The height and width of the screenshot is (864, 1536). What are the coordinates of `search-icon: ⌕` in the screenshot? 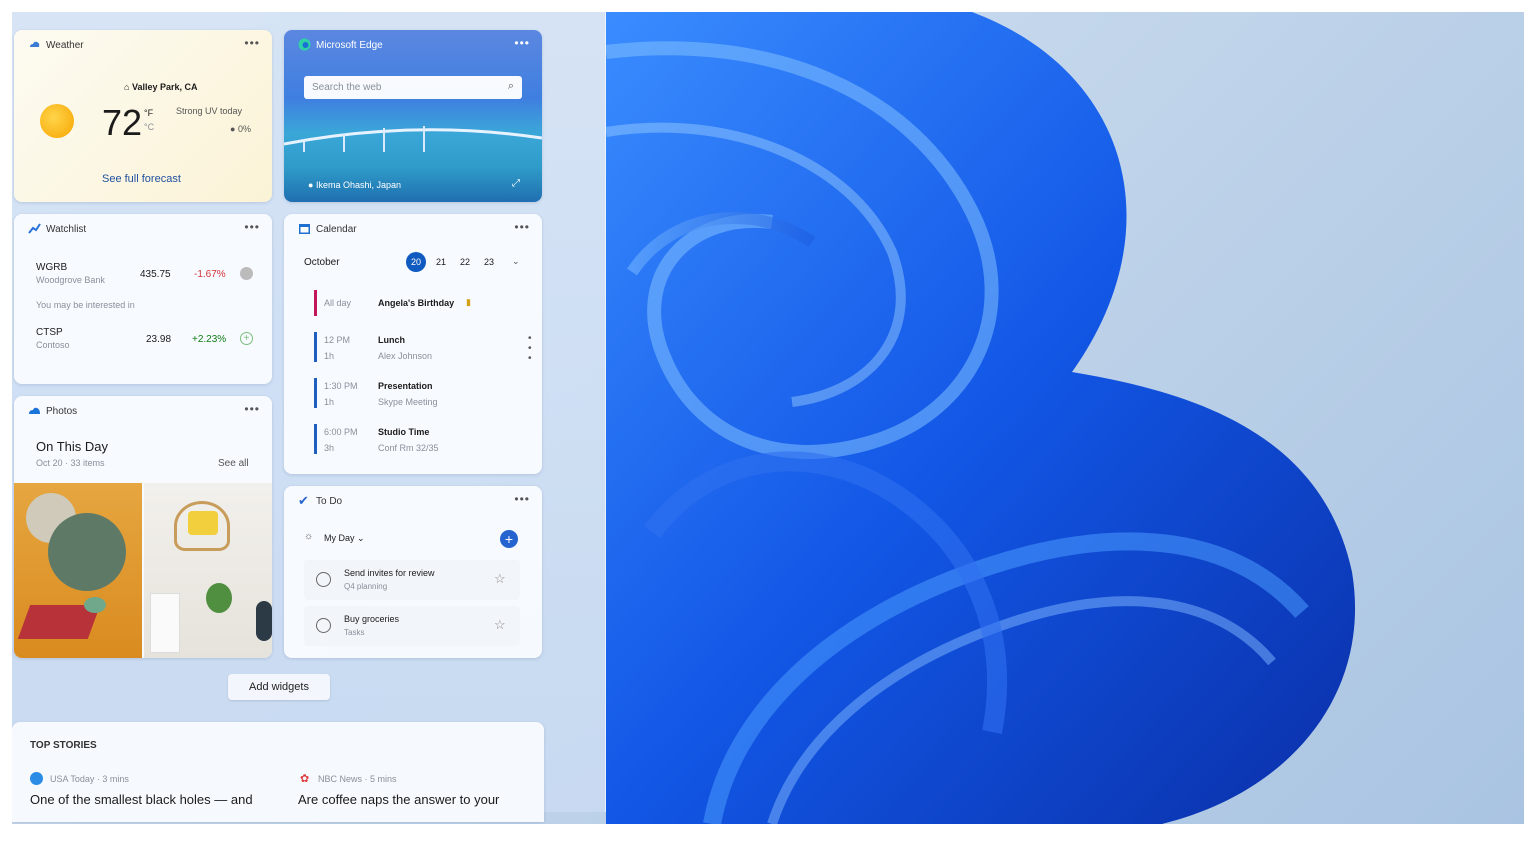 It's located at (511, 86).